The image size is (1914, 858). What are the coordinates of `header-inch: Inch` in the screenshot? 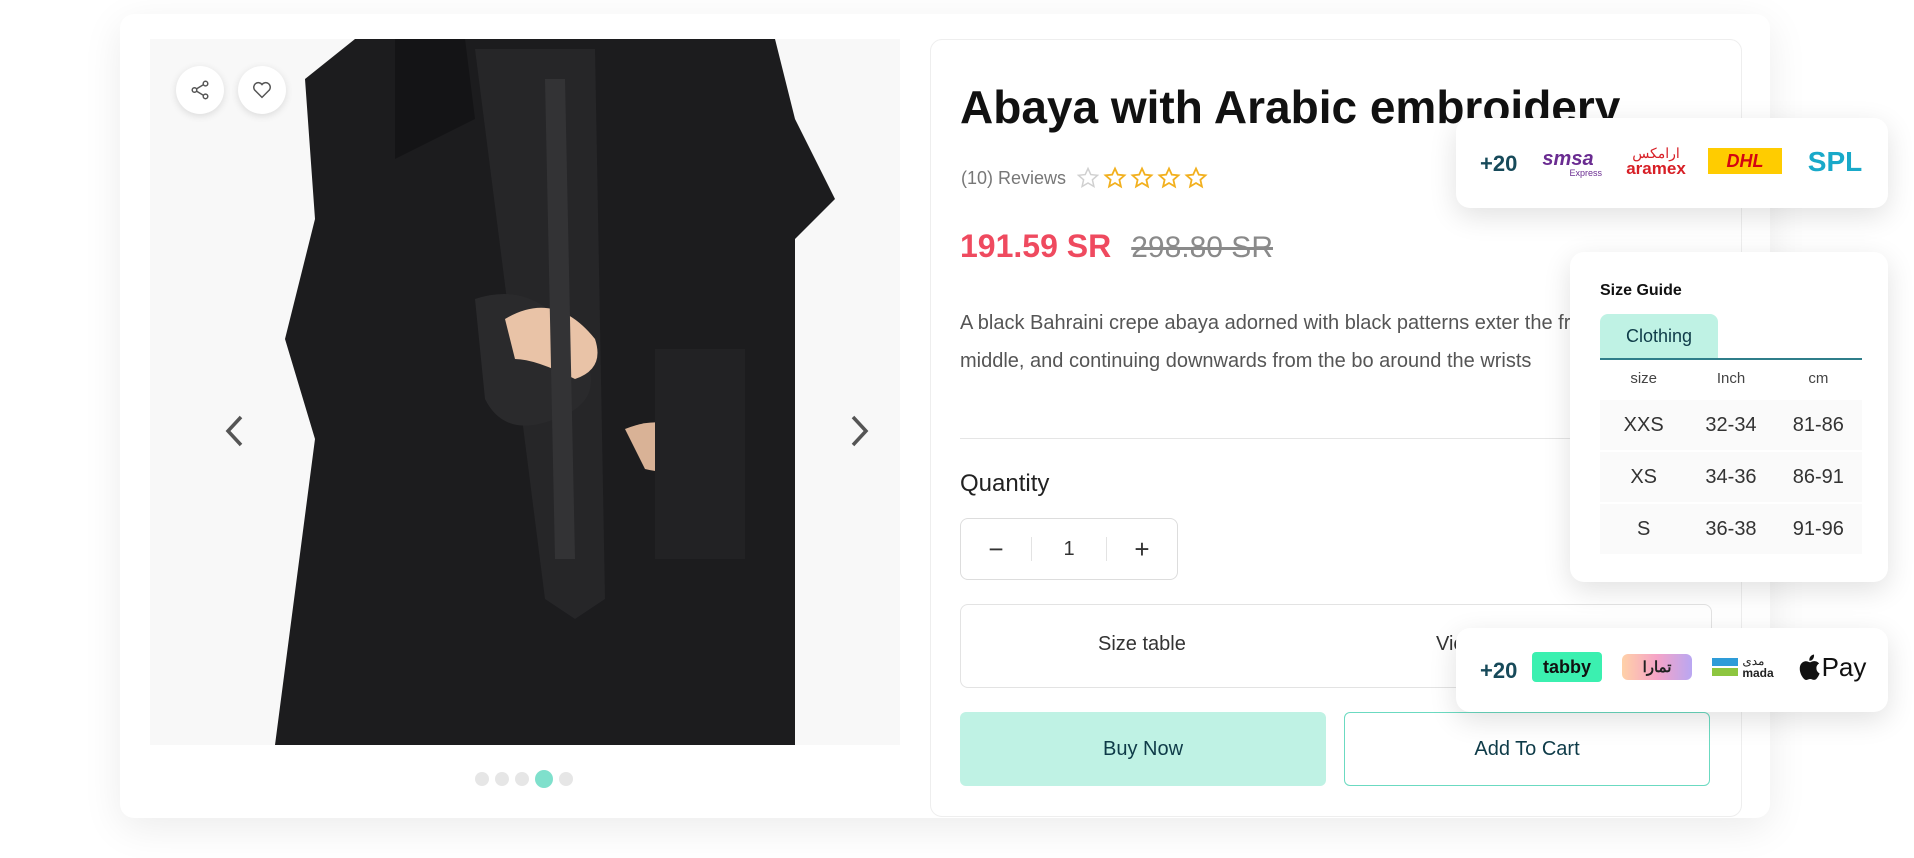 It's located at (1731, 378).